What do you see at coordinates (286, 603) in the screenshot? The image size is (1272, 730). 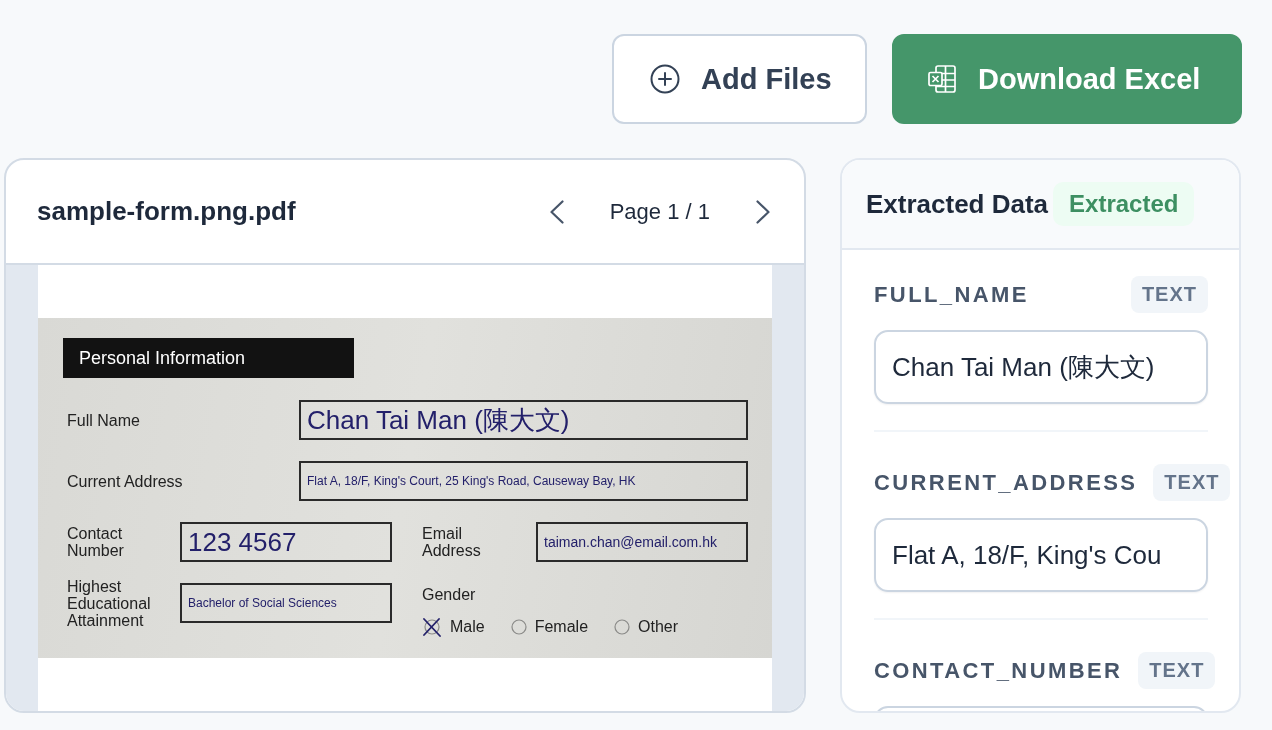 I see `handwritten-field: Bachelor of Social Sciences` at bounding box center [286, 603].